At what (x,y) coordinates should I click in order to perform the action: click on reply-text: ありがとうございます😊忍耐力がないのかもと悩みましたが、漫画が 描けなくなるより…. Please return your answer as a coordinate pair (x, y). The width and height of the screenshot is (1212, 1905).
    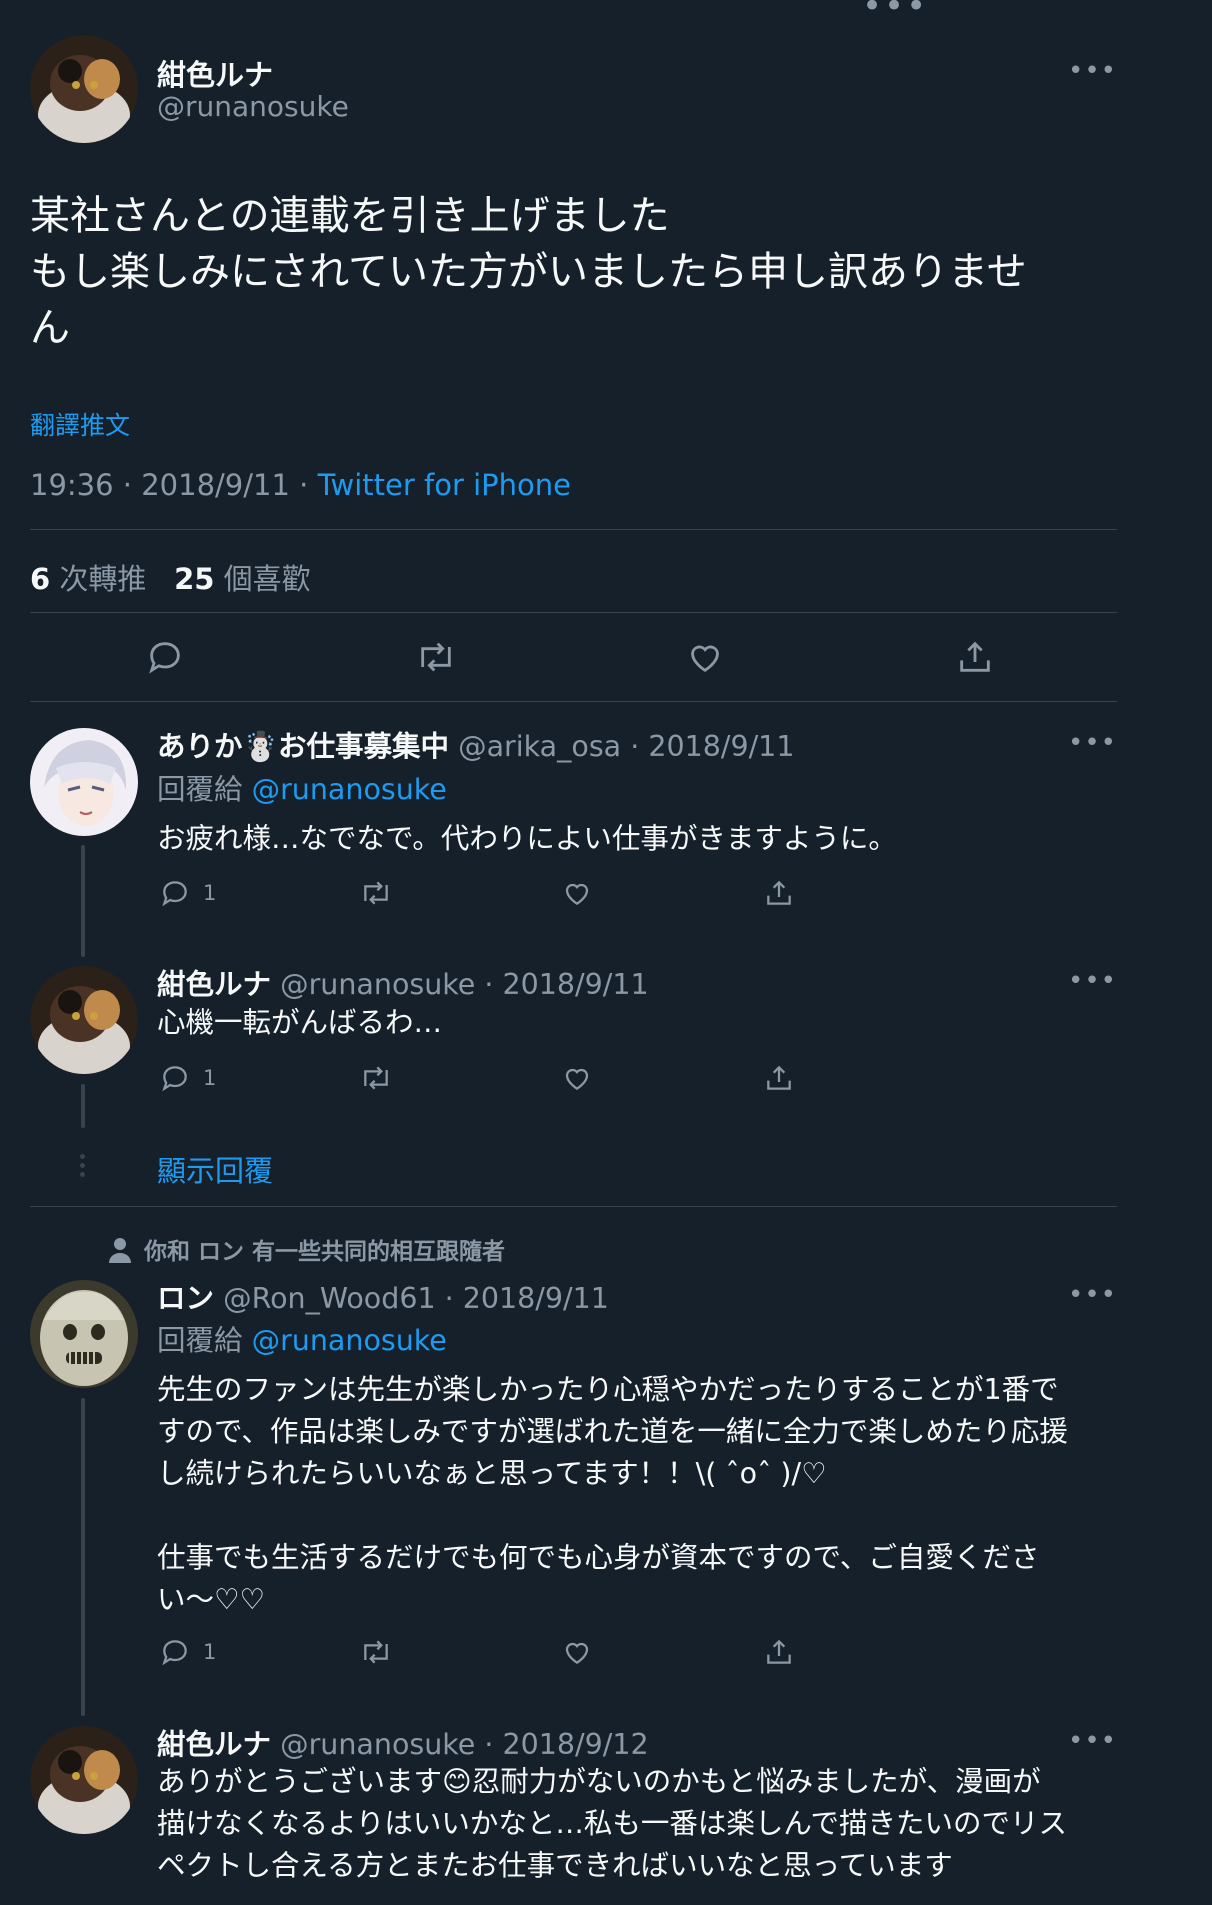
    Looking at the image, I should click on (612, 1823).